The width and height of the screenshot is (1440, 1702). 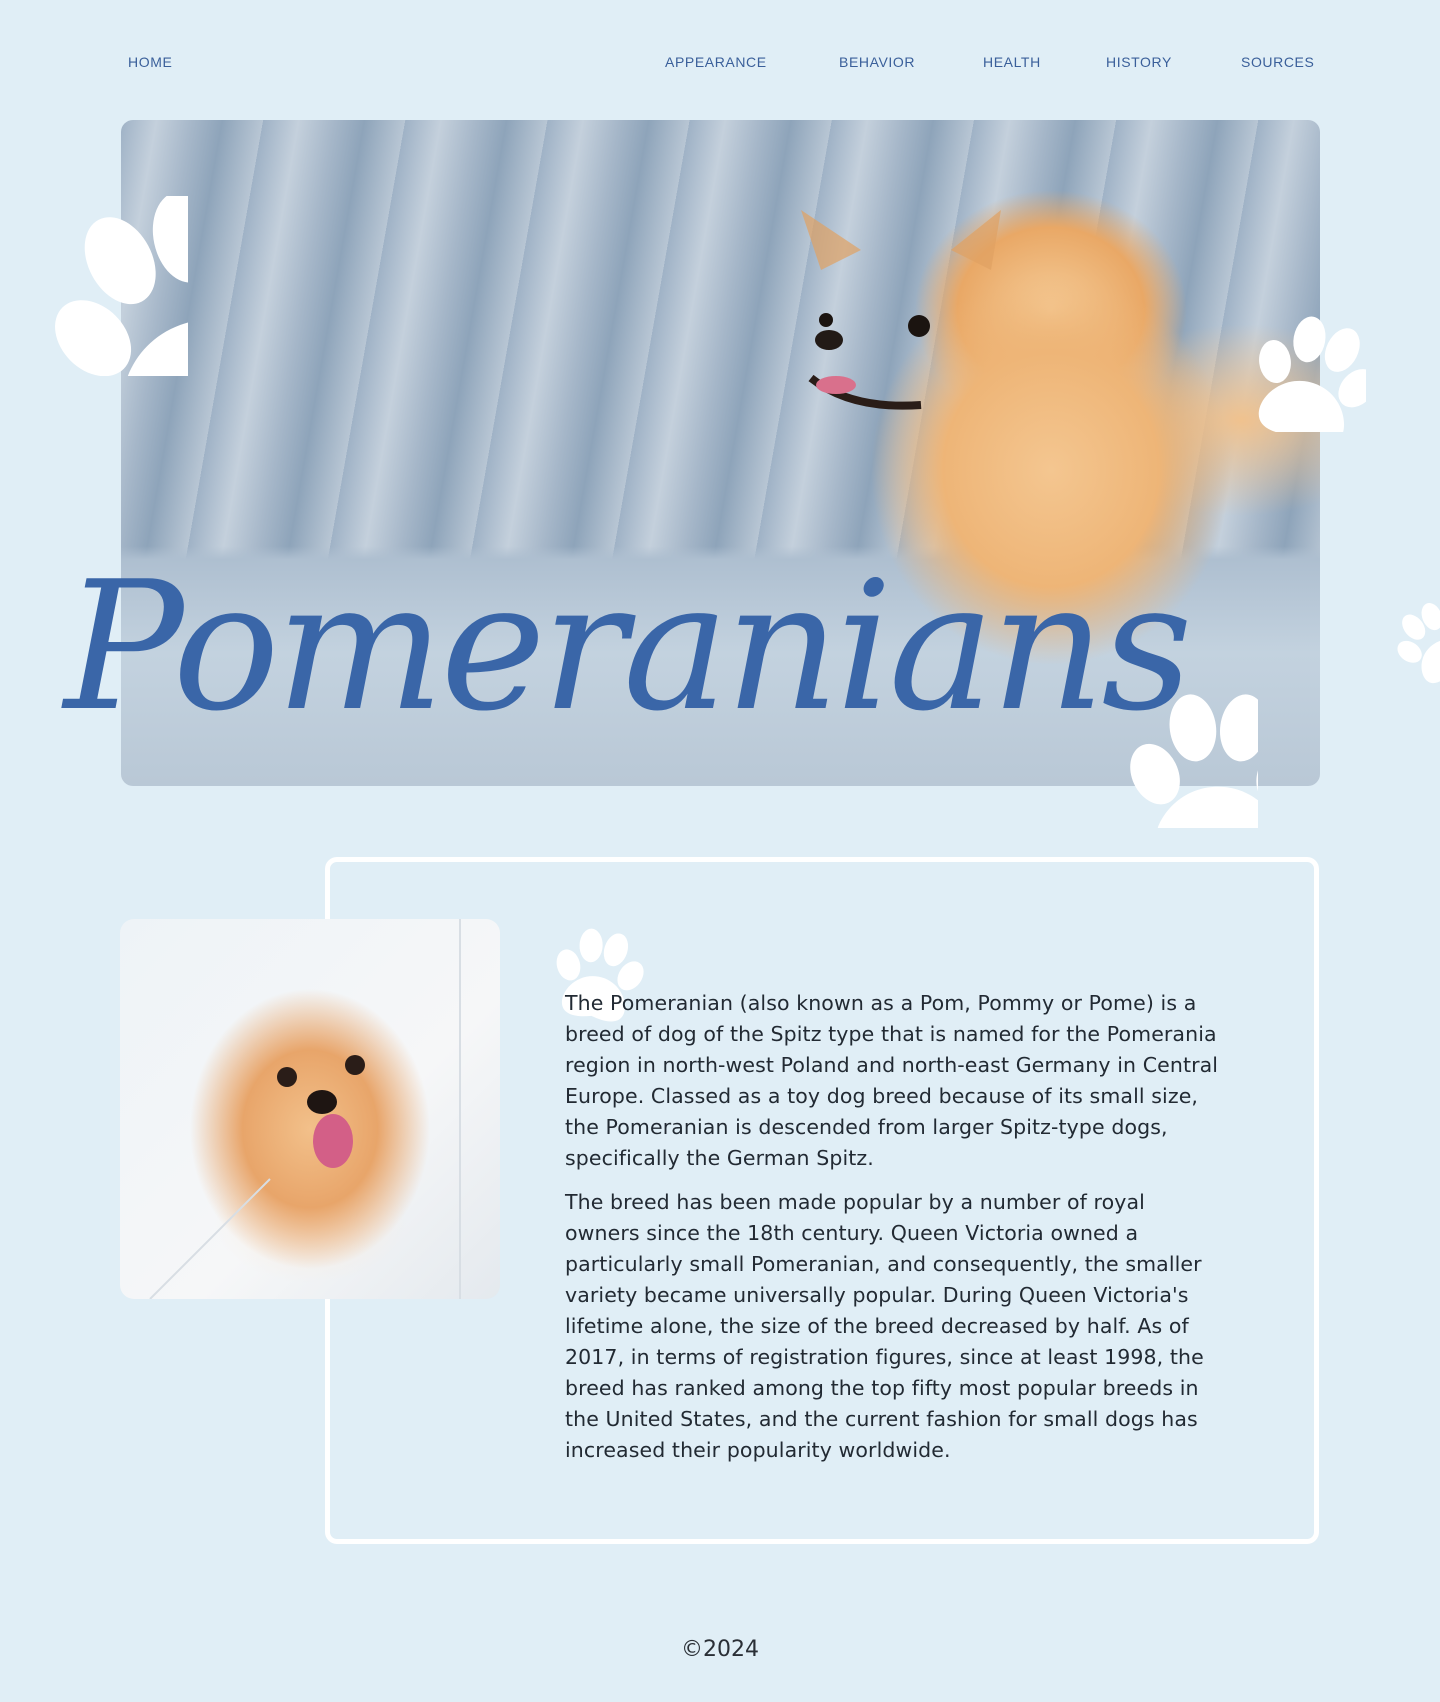 What do you see at coordinates (1277, 62) in the screenshot?
I see `nav-sources-link: SOURCES` at bounding box center [1277, 62].